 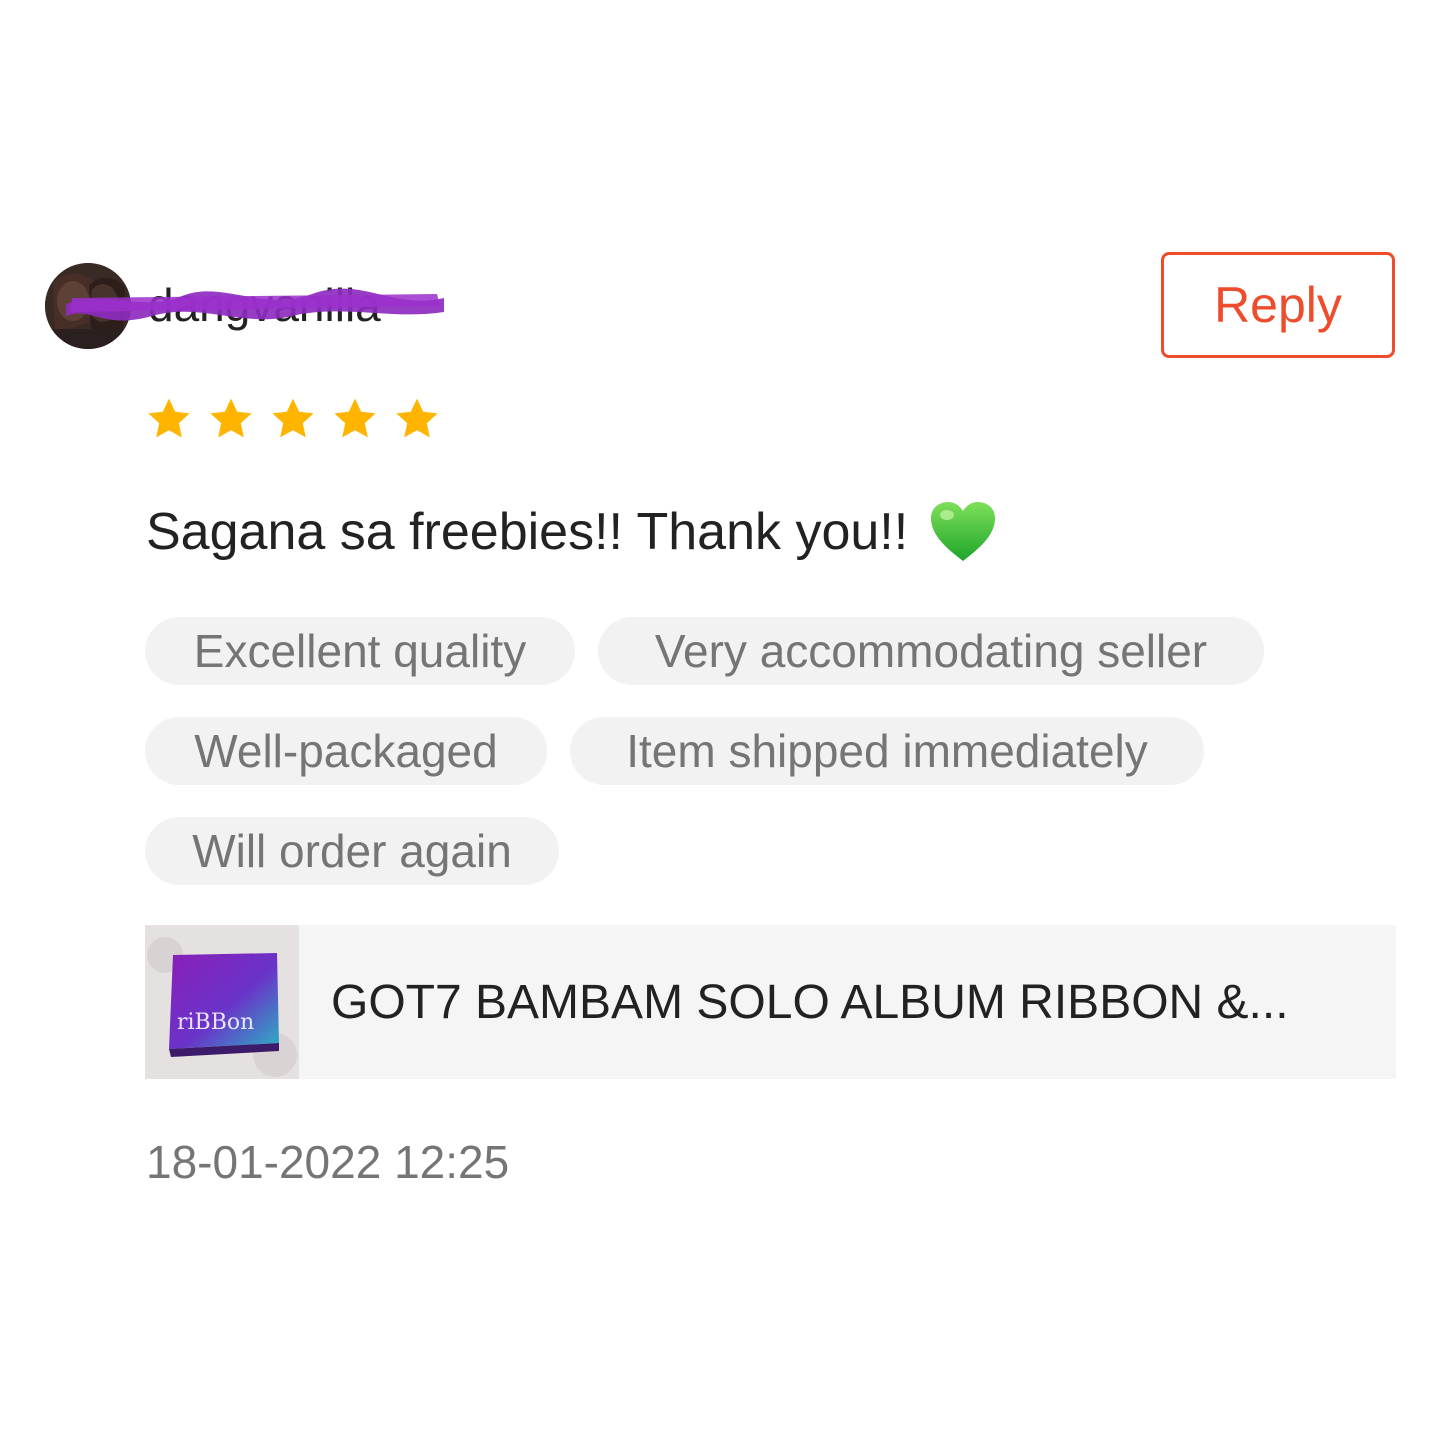 What do you see at coordinates (346, 751) in the screenshot?
I see `review-tag: Well-packaged` at bounding box center [346, 751].